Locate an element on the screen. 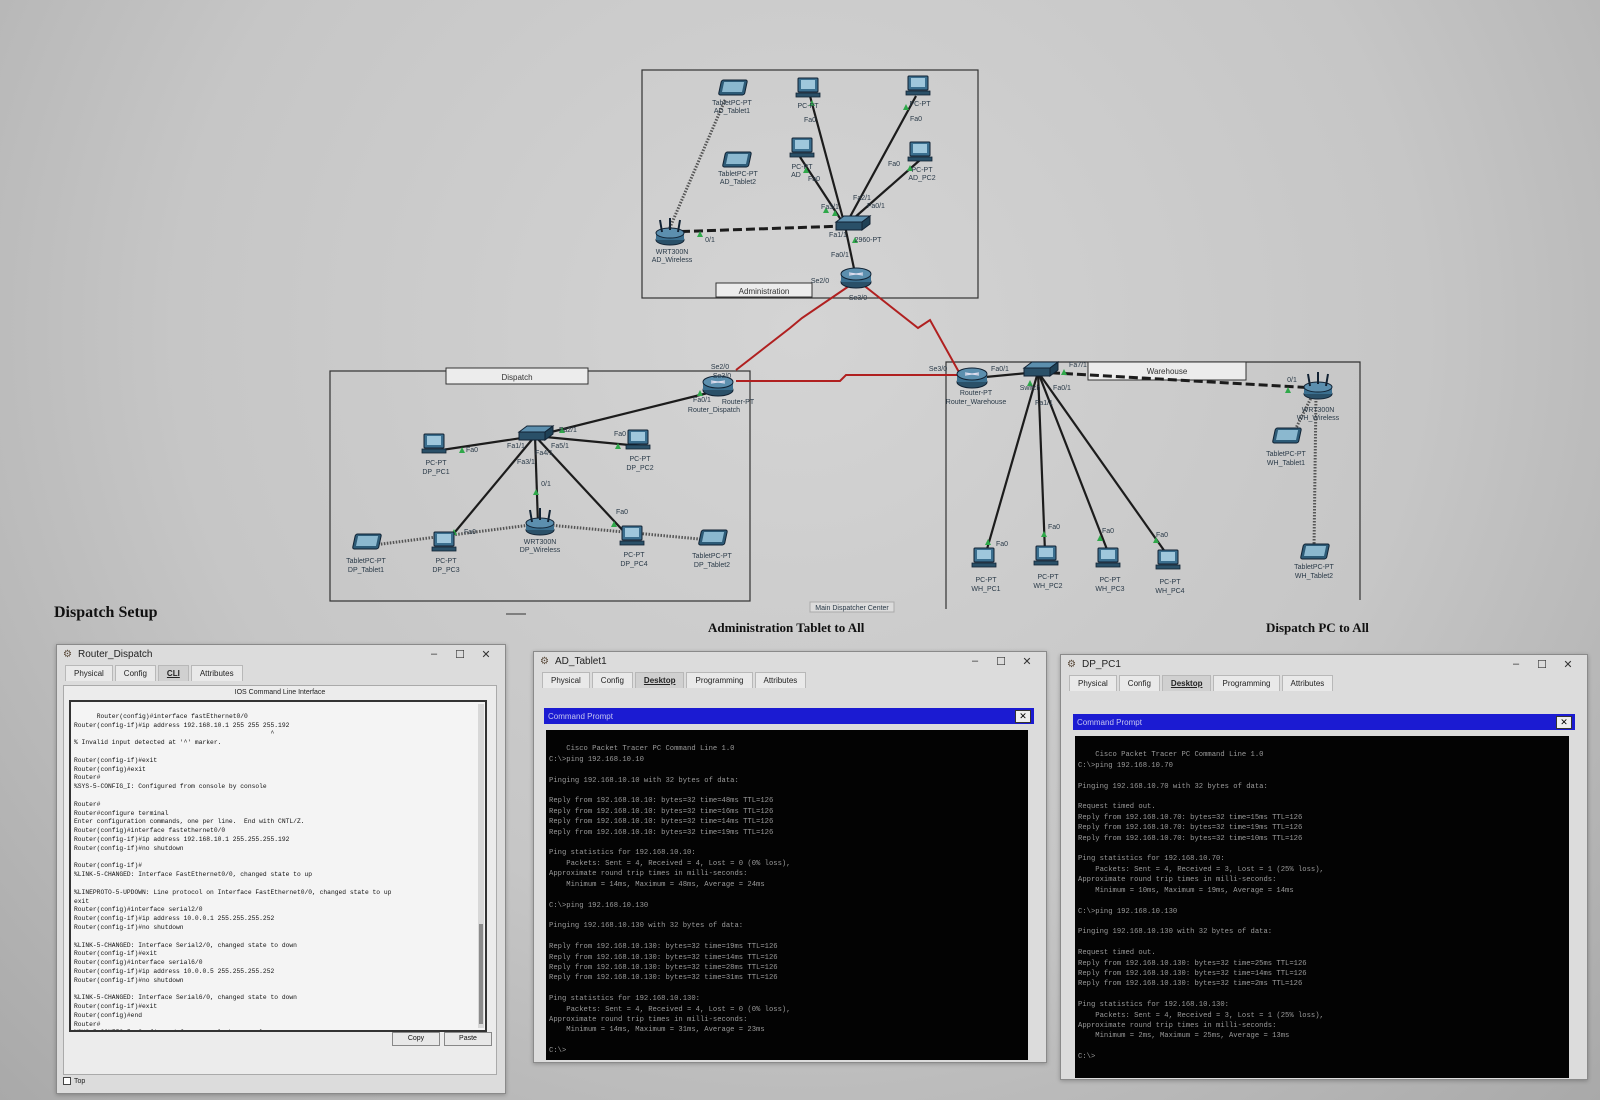 The height and width of the screenshot is (1100, 1600). device-dp-pc1: PC-PT DP_PC1 Fa0 is located at coordinates (449, 454).